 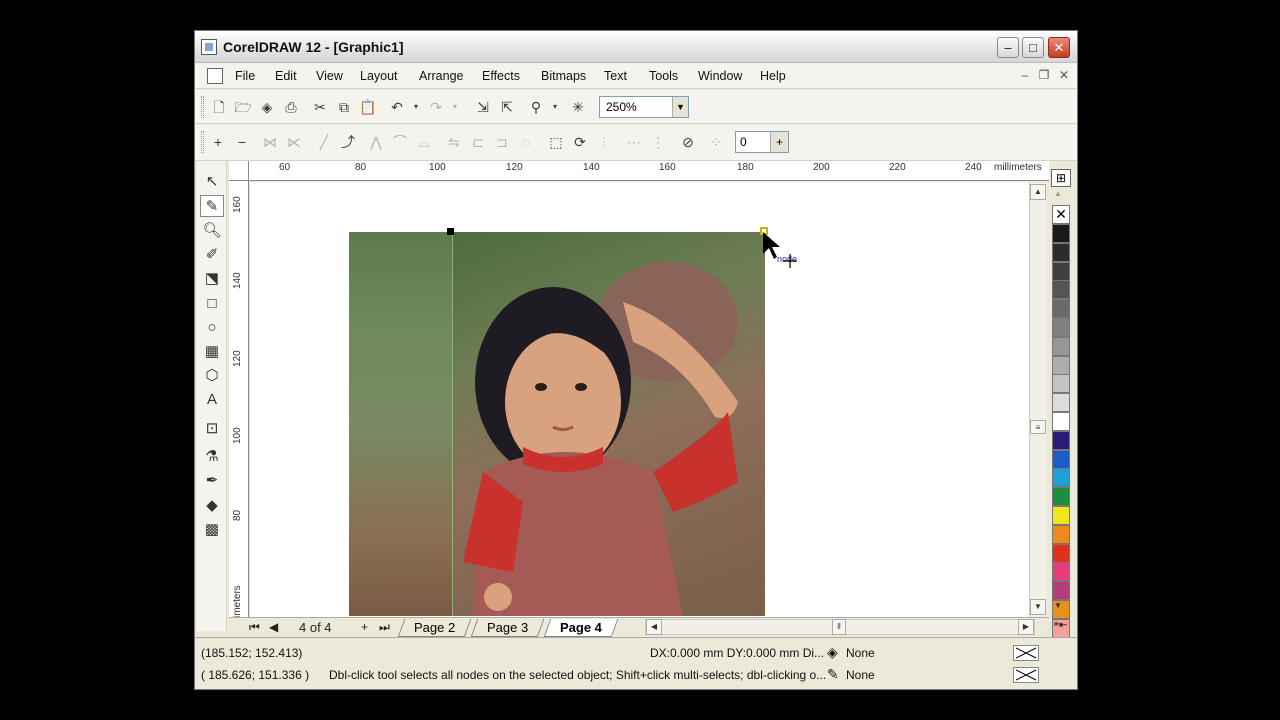 What do you see at coordinates (243, 107) in the screenshot?
I see `open-icon: 🗁` at bounding box center [243, 107].